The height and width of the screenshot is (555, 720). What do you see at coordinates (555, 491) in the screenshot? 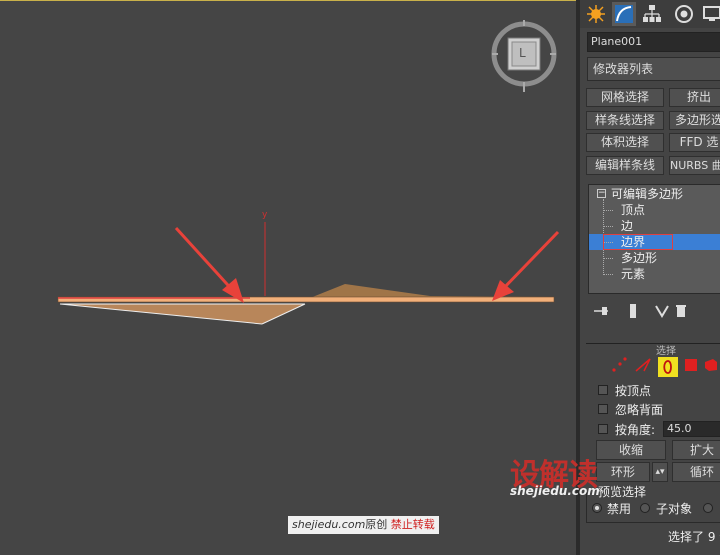
I see `watermark-url: shejiedu.com` at bounding box center [555, 491].